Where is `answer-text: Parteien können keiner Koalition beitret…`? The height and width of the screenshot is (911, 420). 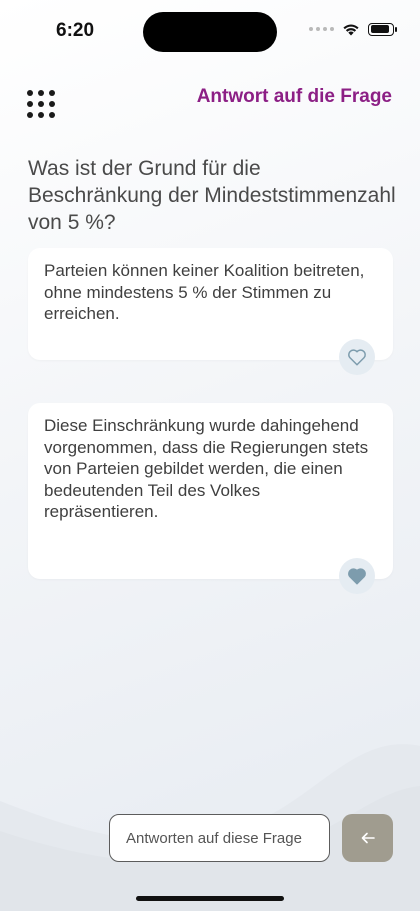 answer-text: Parteien können keiner Koalition beitret… is located at coordinates (204, 292).